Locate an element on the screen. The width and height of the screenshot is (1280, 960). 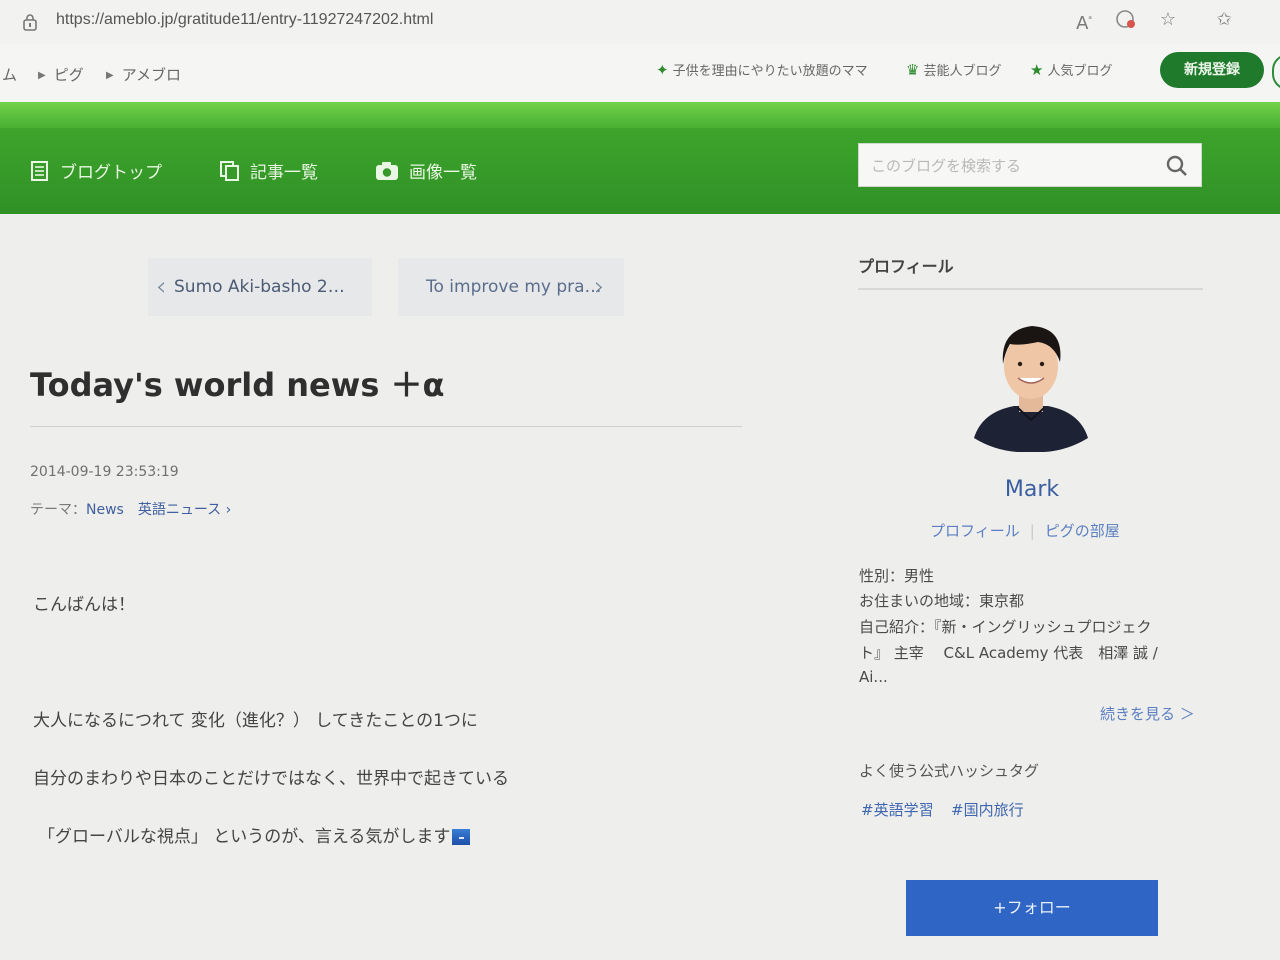
favorites-add-icon: ☆ is located at coordinates (1168, 20).